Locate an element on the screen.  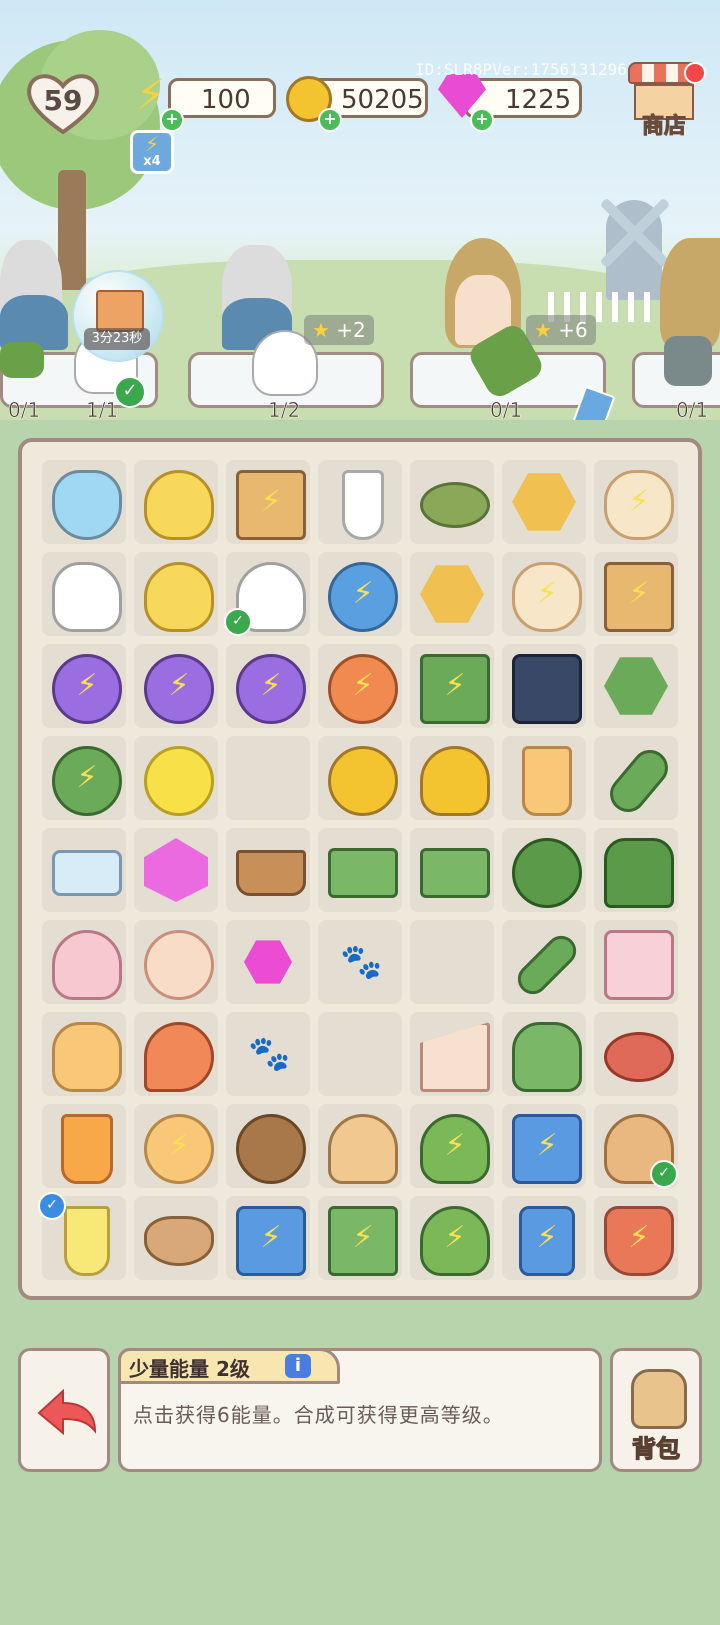
cat-plush-energy-icon: ⚡ is located at coordinates (547, 597).